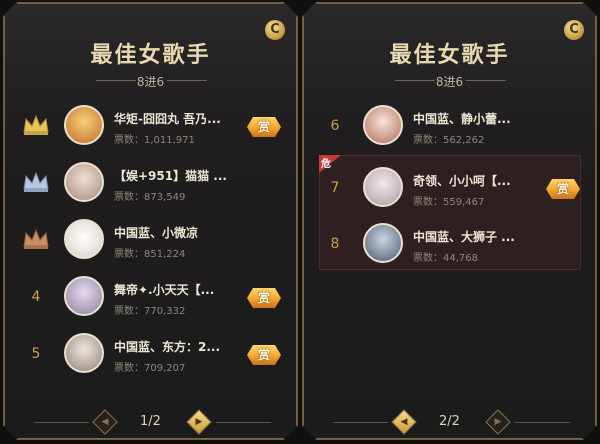 This screenshot has height=444, width=600. Describe the element at coordinates (36, 183) in the screenshot. I see `silver-crown-icon` at that location.